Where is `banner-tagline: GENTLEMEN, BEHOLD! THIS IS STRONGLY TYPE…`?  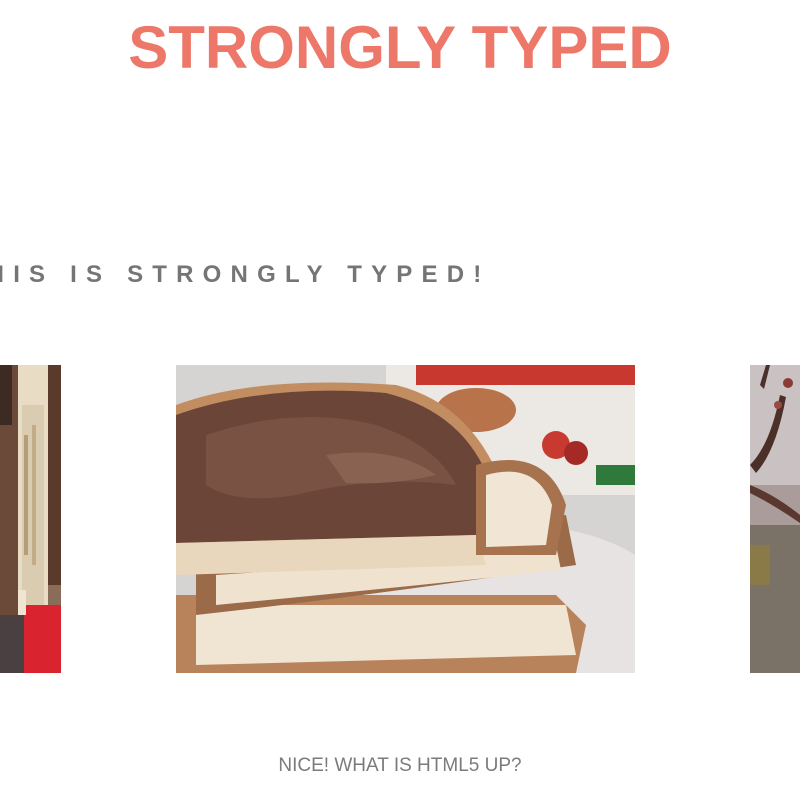
banner-tagline: GENTLEMEN, BEHOLD! THIS IS STRONGLY TYPE… is located at coordinates (400, 275).